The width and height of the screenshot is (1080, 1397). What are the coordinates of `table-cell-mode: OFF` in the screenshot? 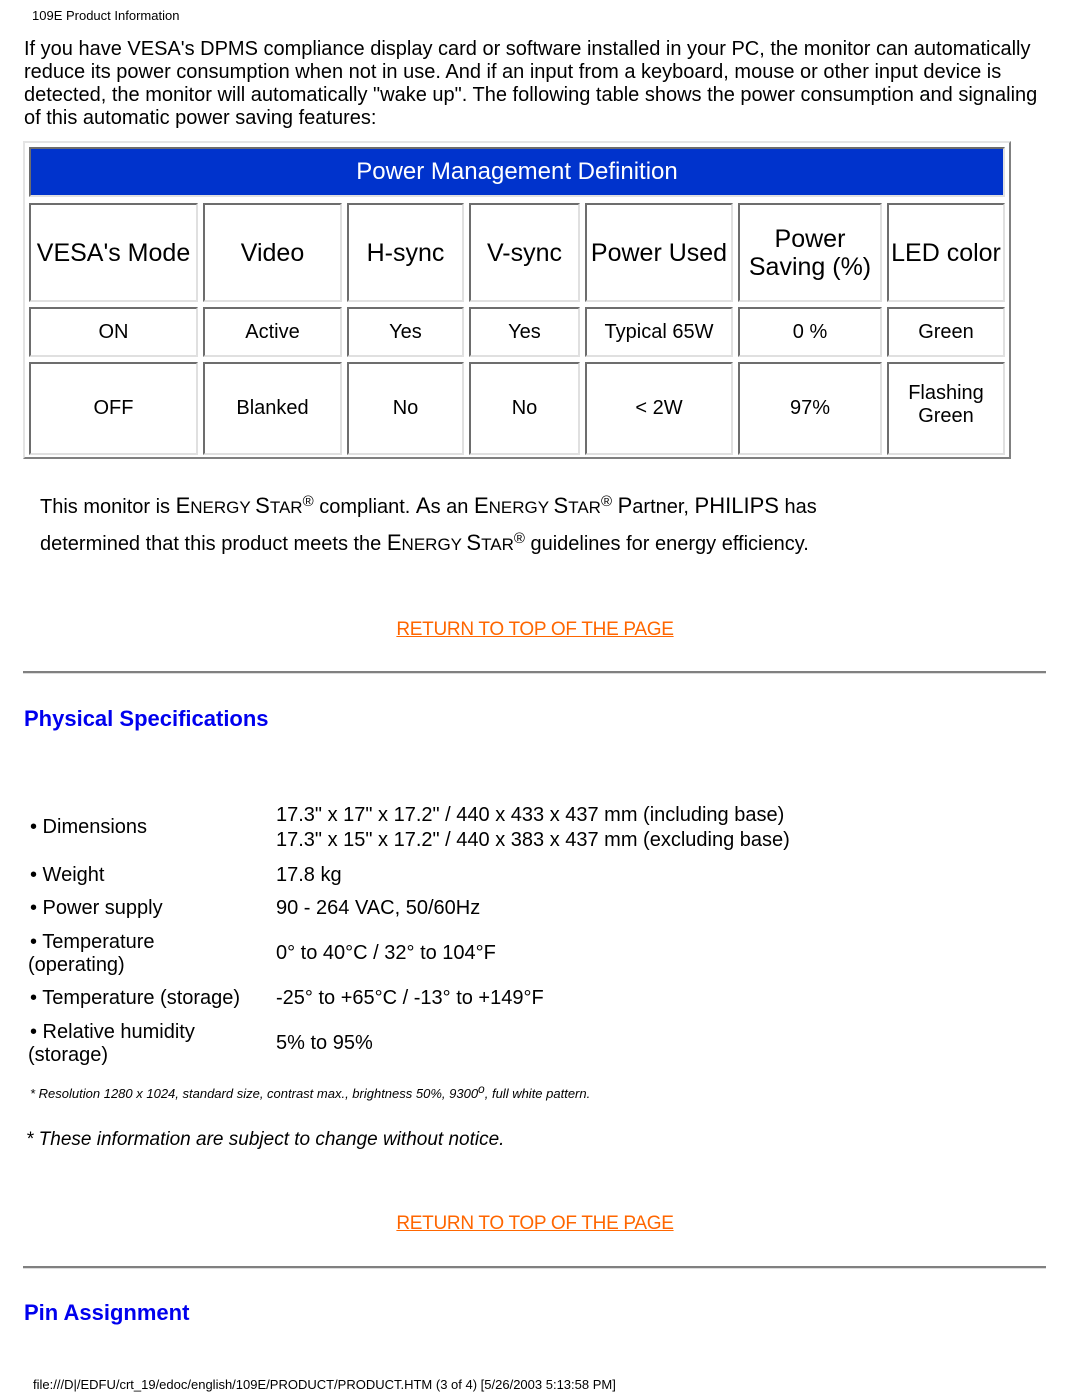 It's located at (113, 408).